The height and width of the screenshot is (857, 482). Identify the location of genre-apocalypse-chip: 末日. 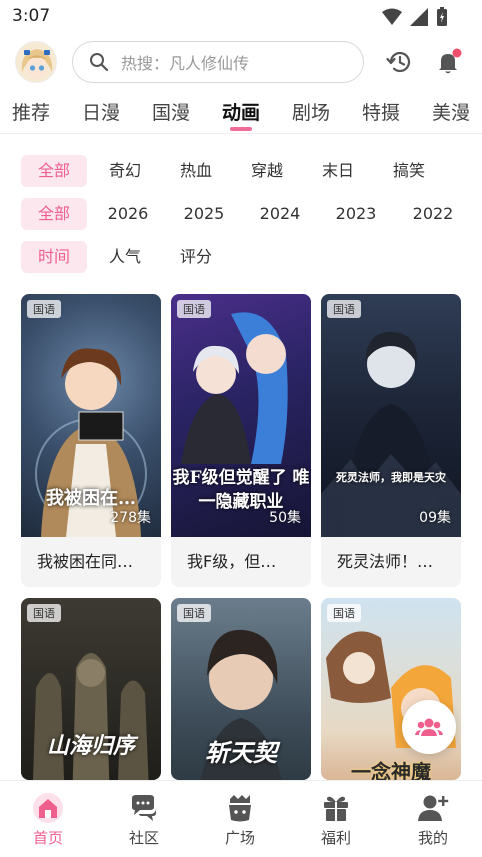
(338, 171).